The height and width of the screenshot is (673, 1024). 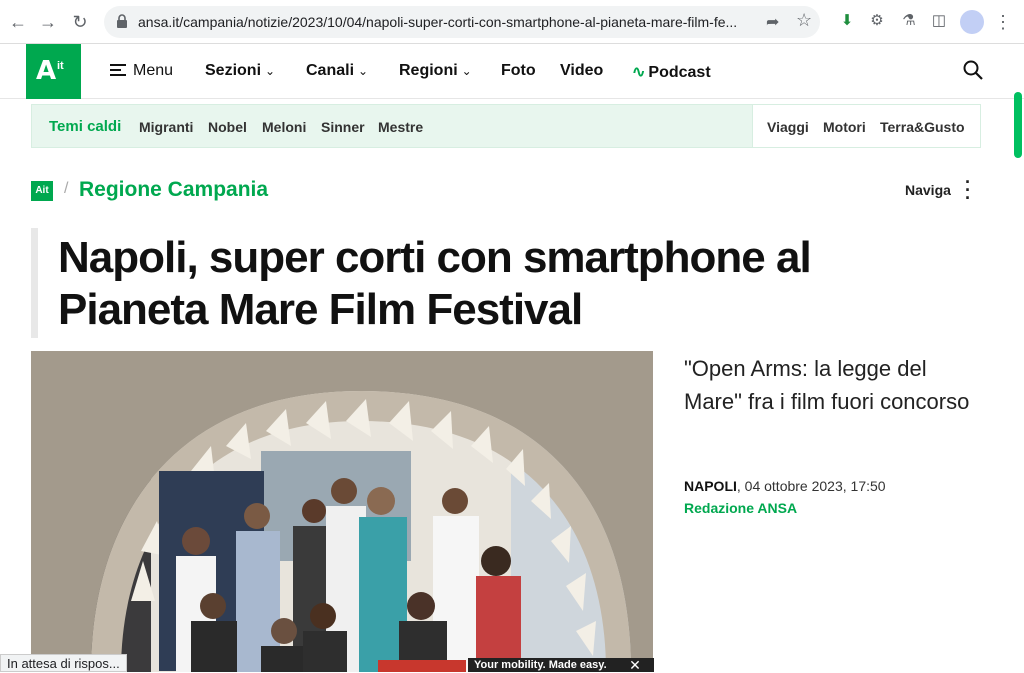 I want to click on nav-sezioni: Sezioni ⌄, so click(x=240, y=71).